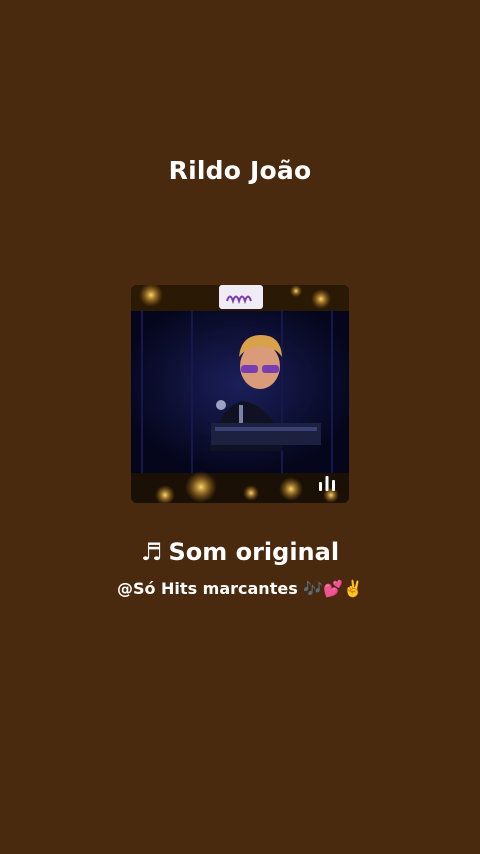 Image resolution: width=480 pixels, height=854 pixels. I want to click on cover-artwork, so click(240, 394).